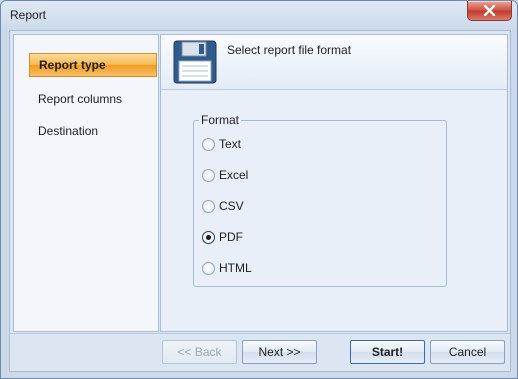  Describe the element at coordinates (234, 175) in the screenshot. I see `format-option-label: Excel` at that location.